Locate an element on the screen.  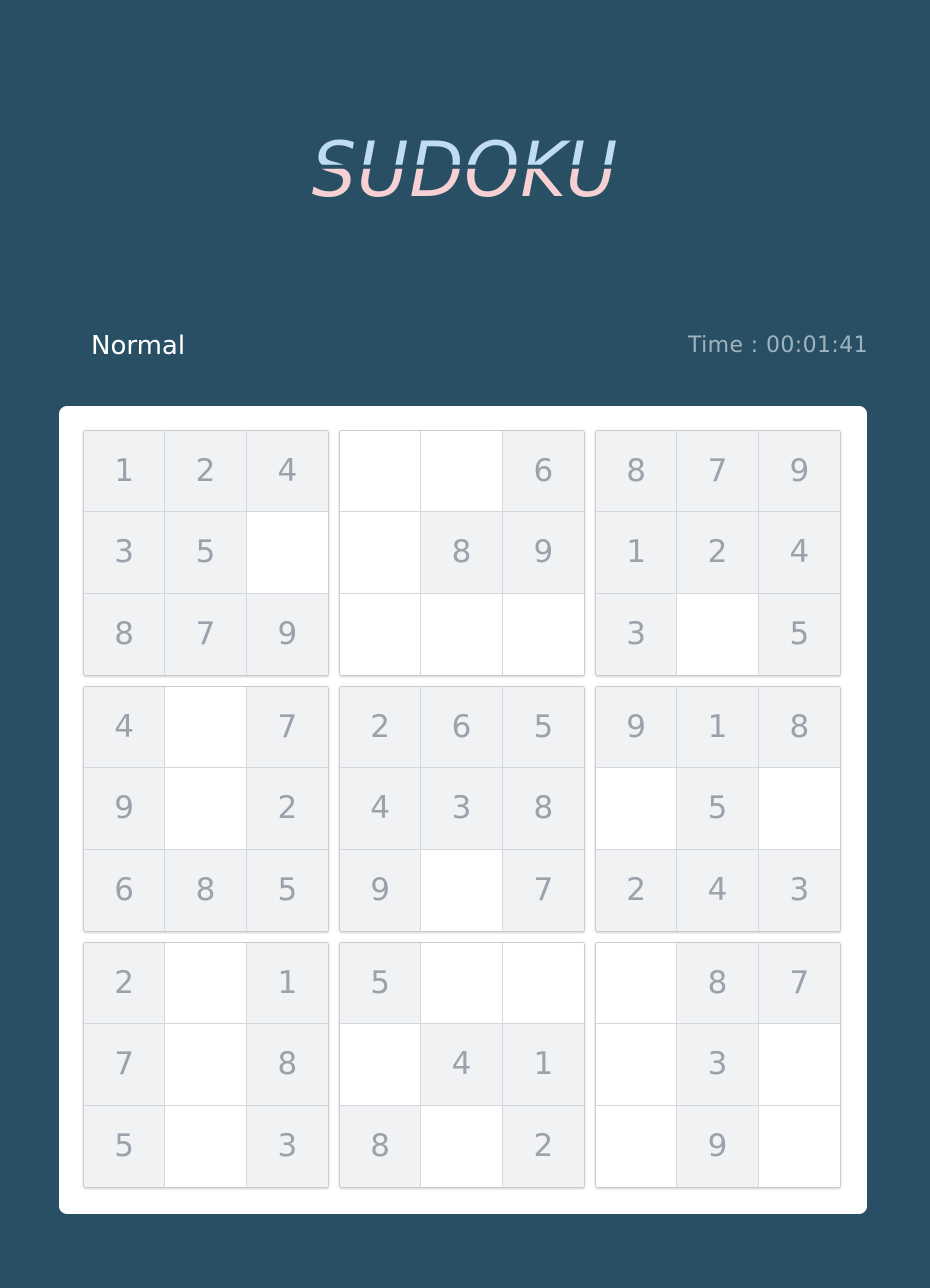
sudoku-block: 9185243 is located at coordinates (718, 809).